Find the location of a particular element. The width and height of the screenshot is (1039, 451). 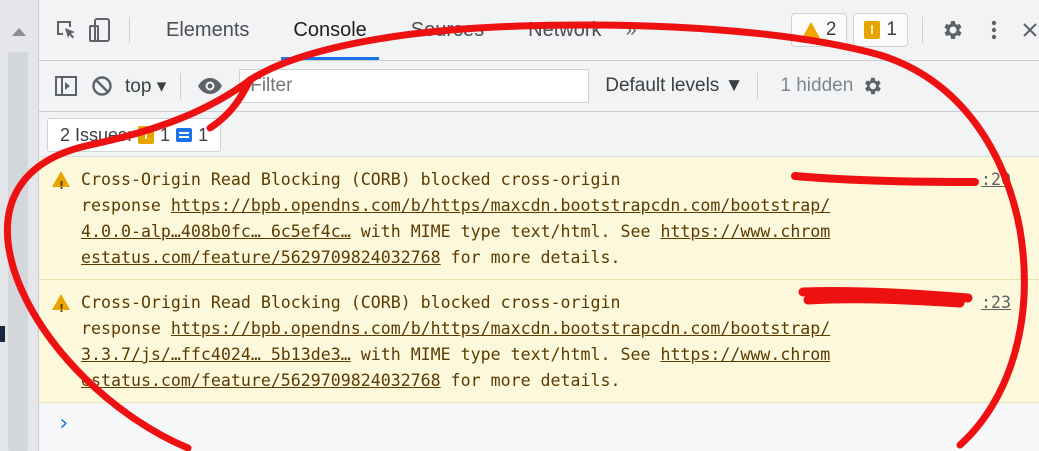

inspect-element-icon is located at coordinates (66, 30).